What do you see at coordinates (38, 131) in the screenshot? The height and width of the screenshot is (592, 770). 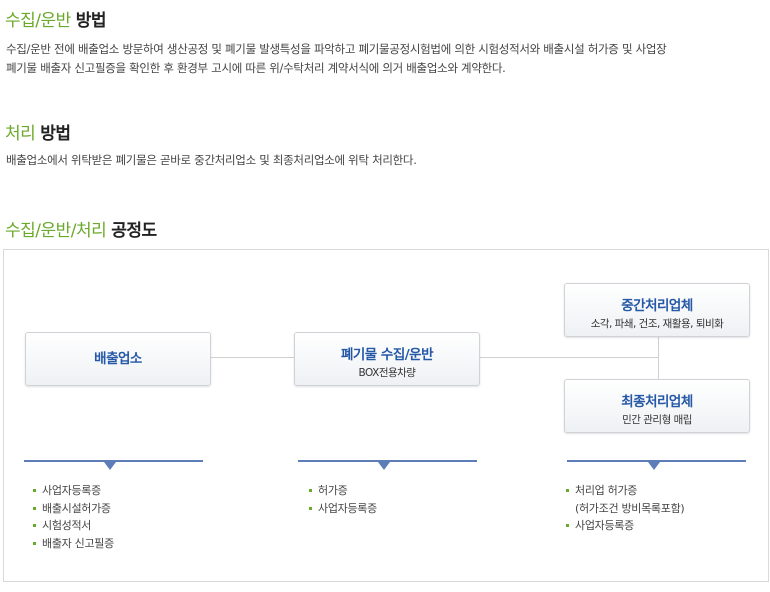 I see `section-title-processing-method: 처리 방법` at bounding box center [38, 131].